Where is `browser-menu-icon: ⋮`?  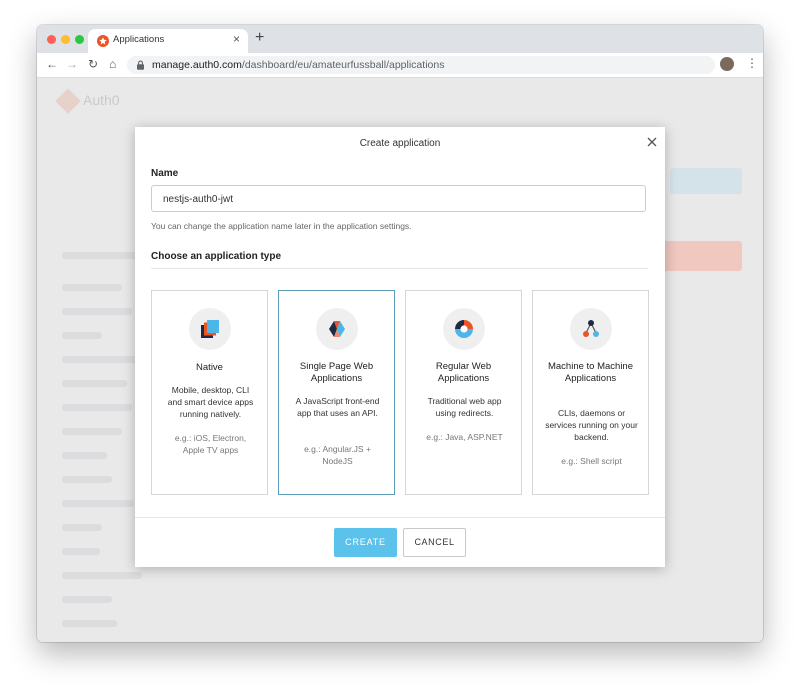
browser-menu-icon: ⋮ is located at coordinates (752, 63).